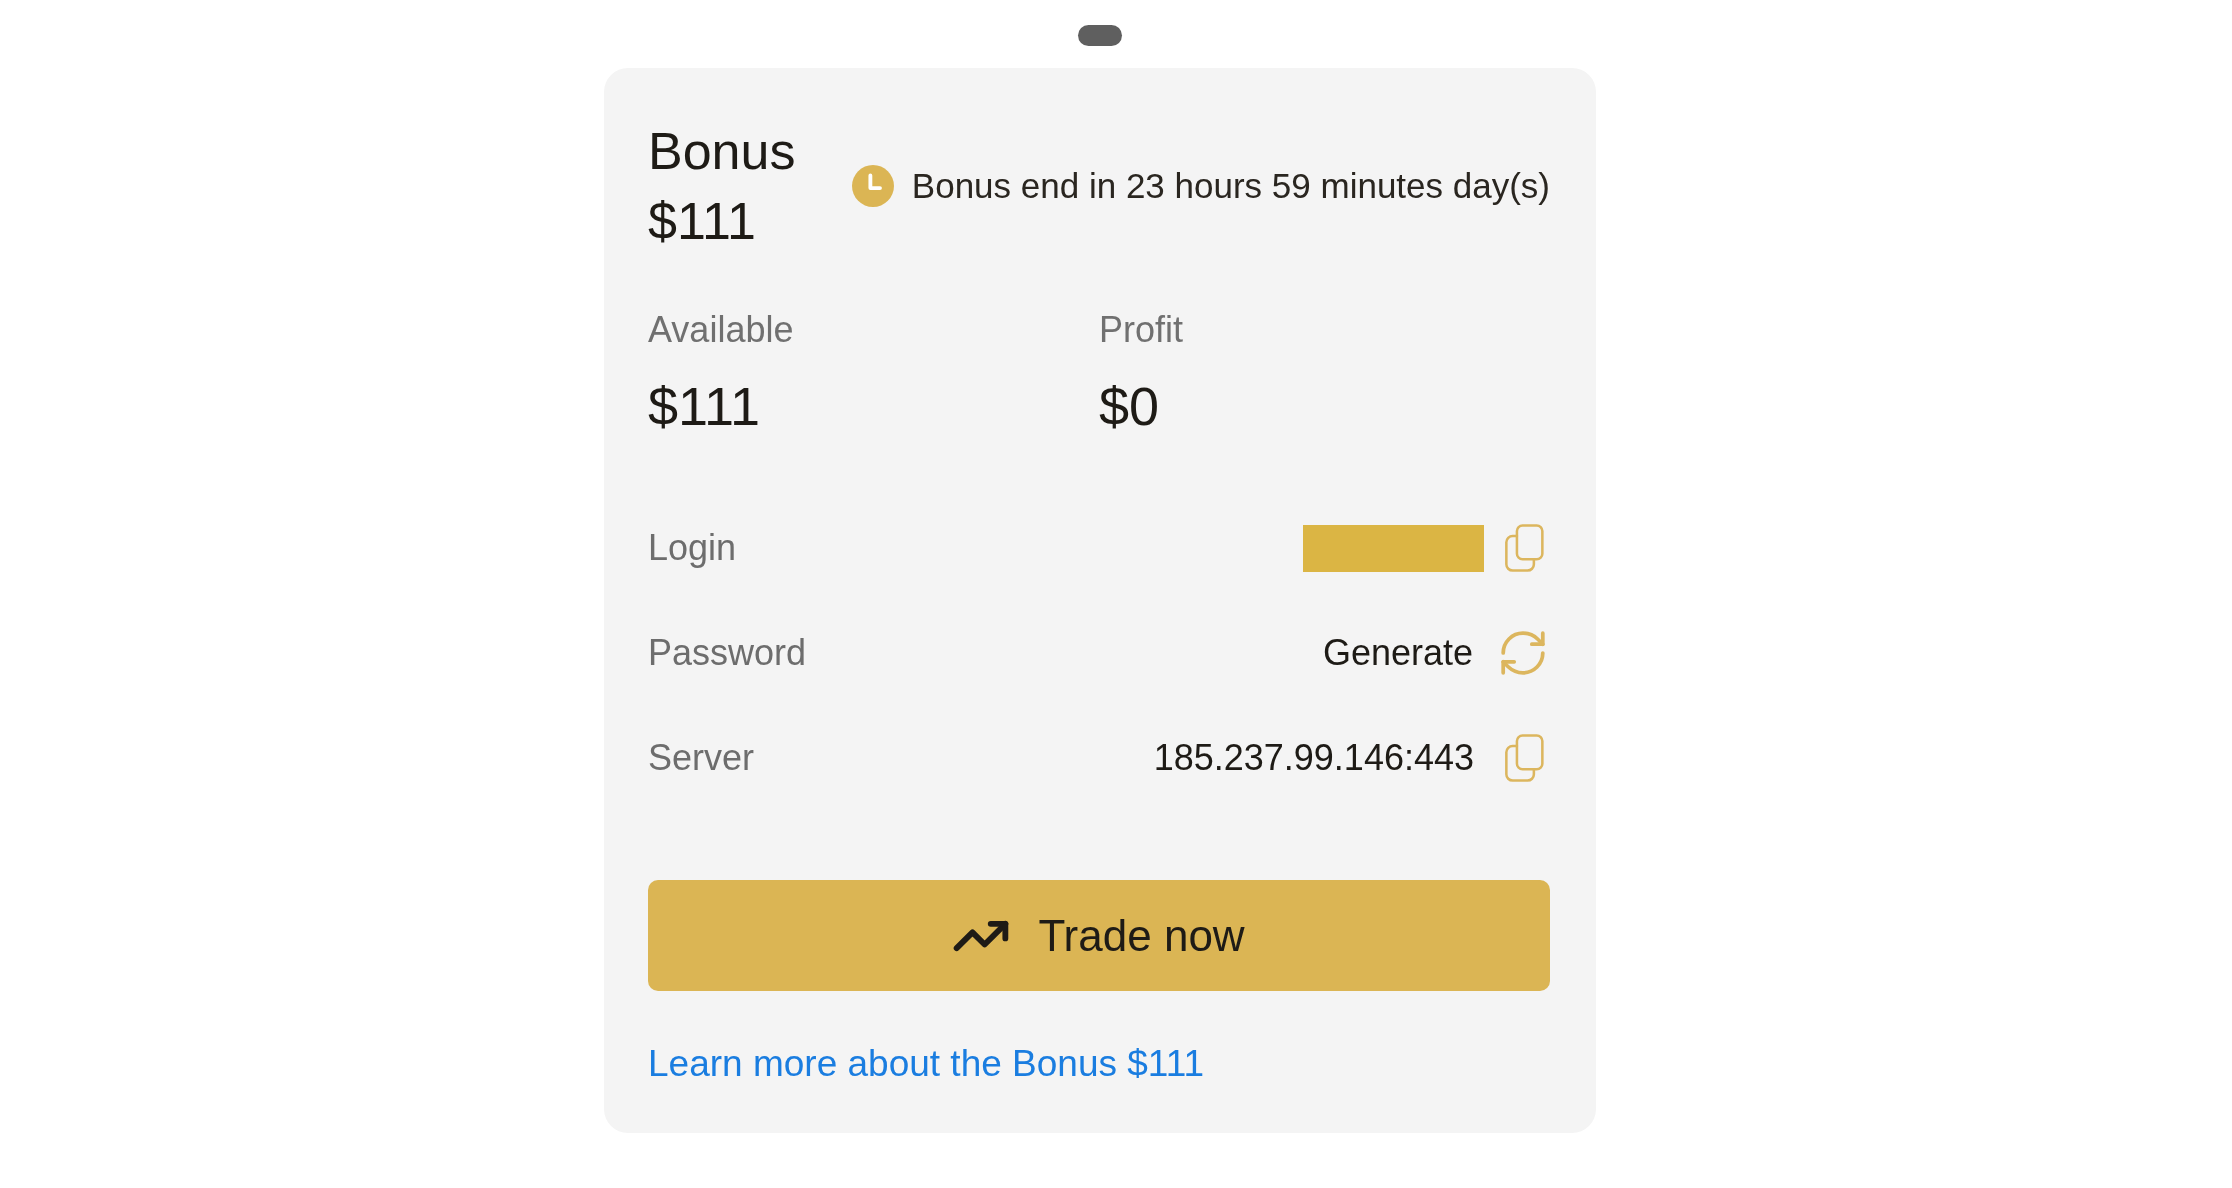 This screenshot has width=2232, height=1188. Describe the element at coordinates (692, 548) in the screenshot. I see `credential-label: Login` at that location.